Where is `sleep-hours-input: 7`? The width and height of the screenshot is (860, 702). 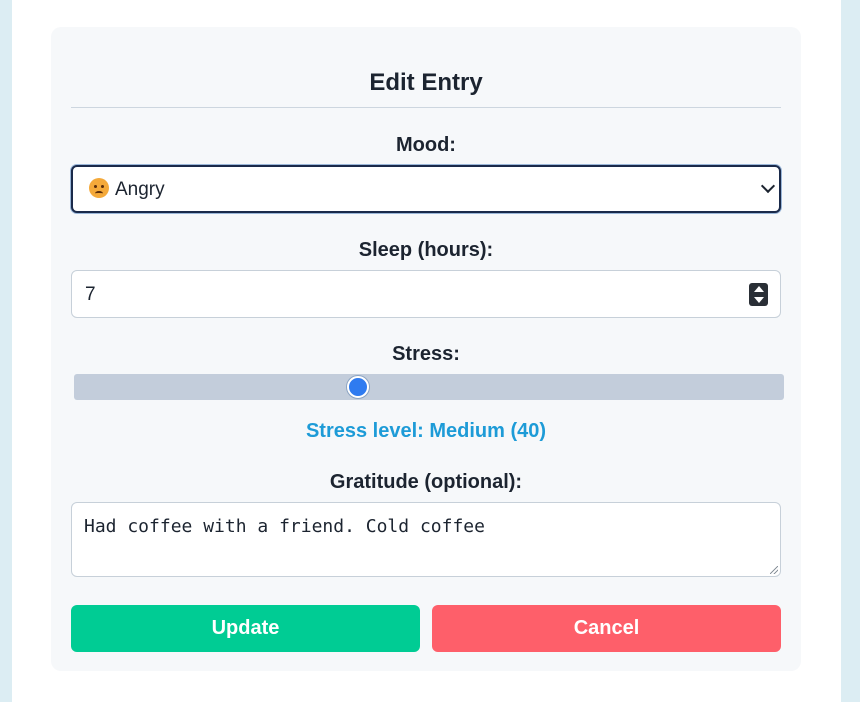 sleep-hours-input: 7 is located at coordinates (426, 294).